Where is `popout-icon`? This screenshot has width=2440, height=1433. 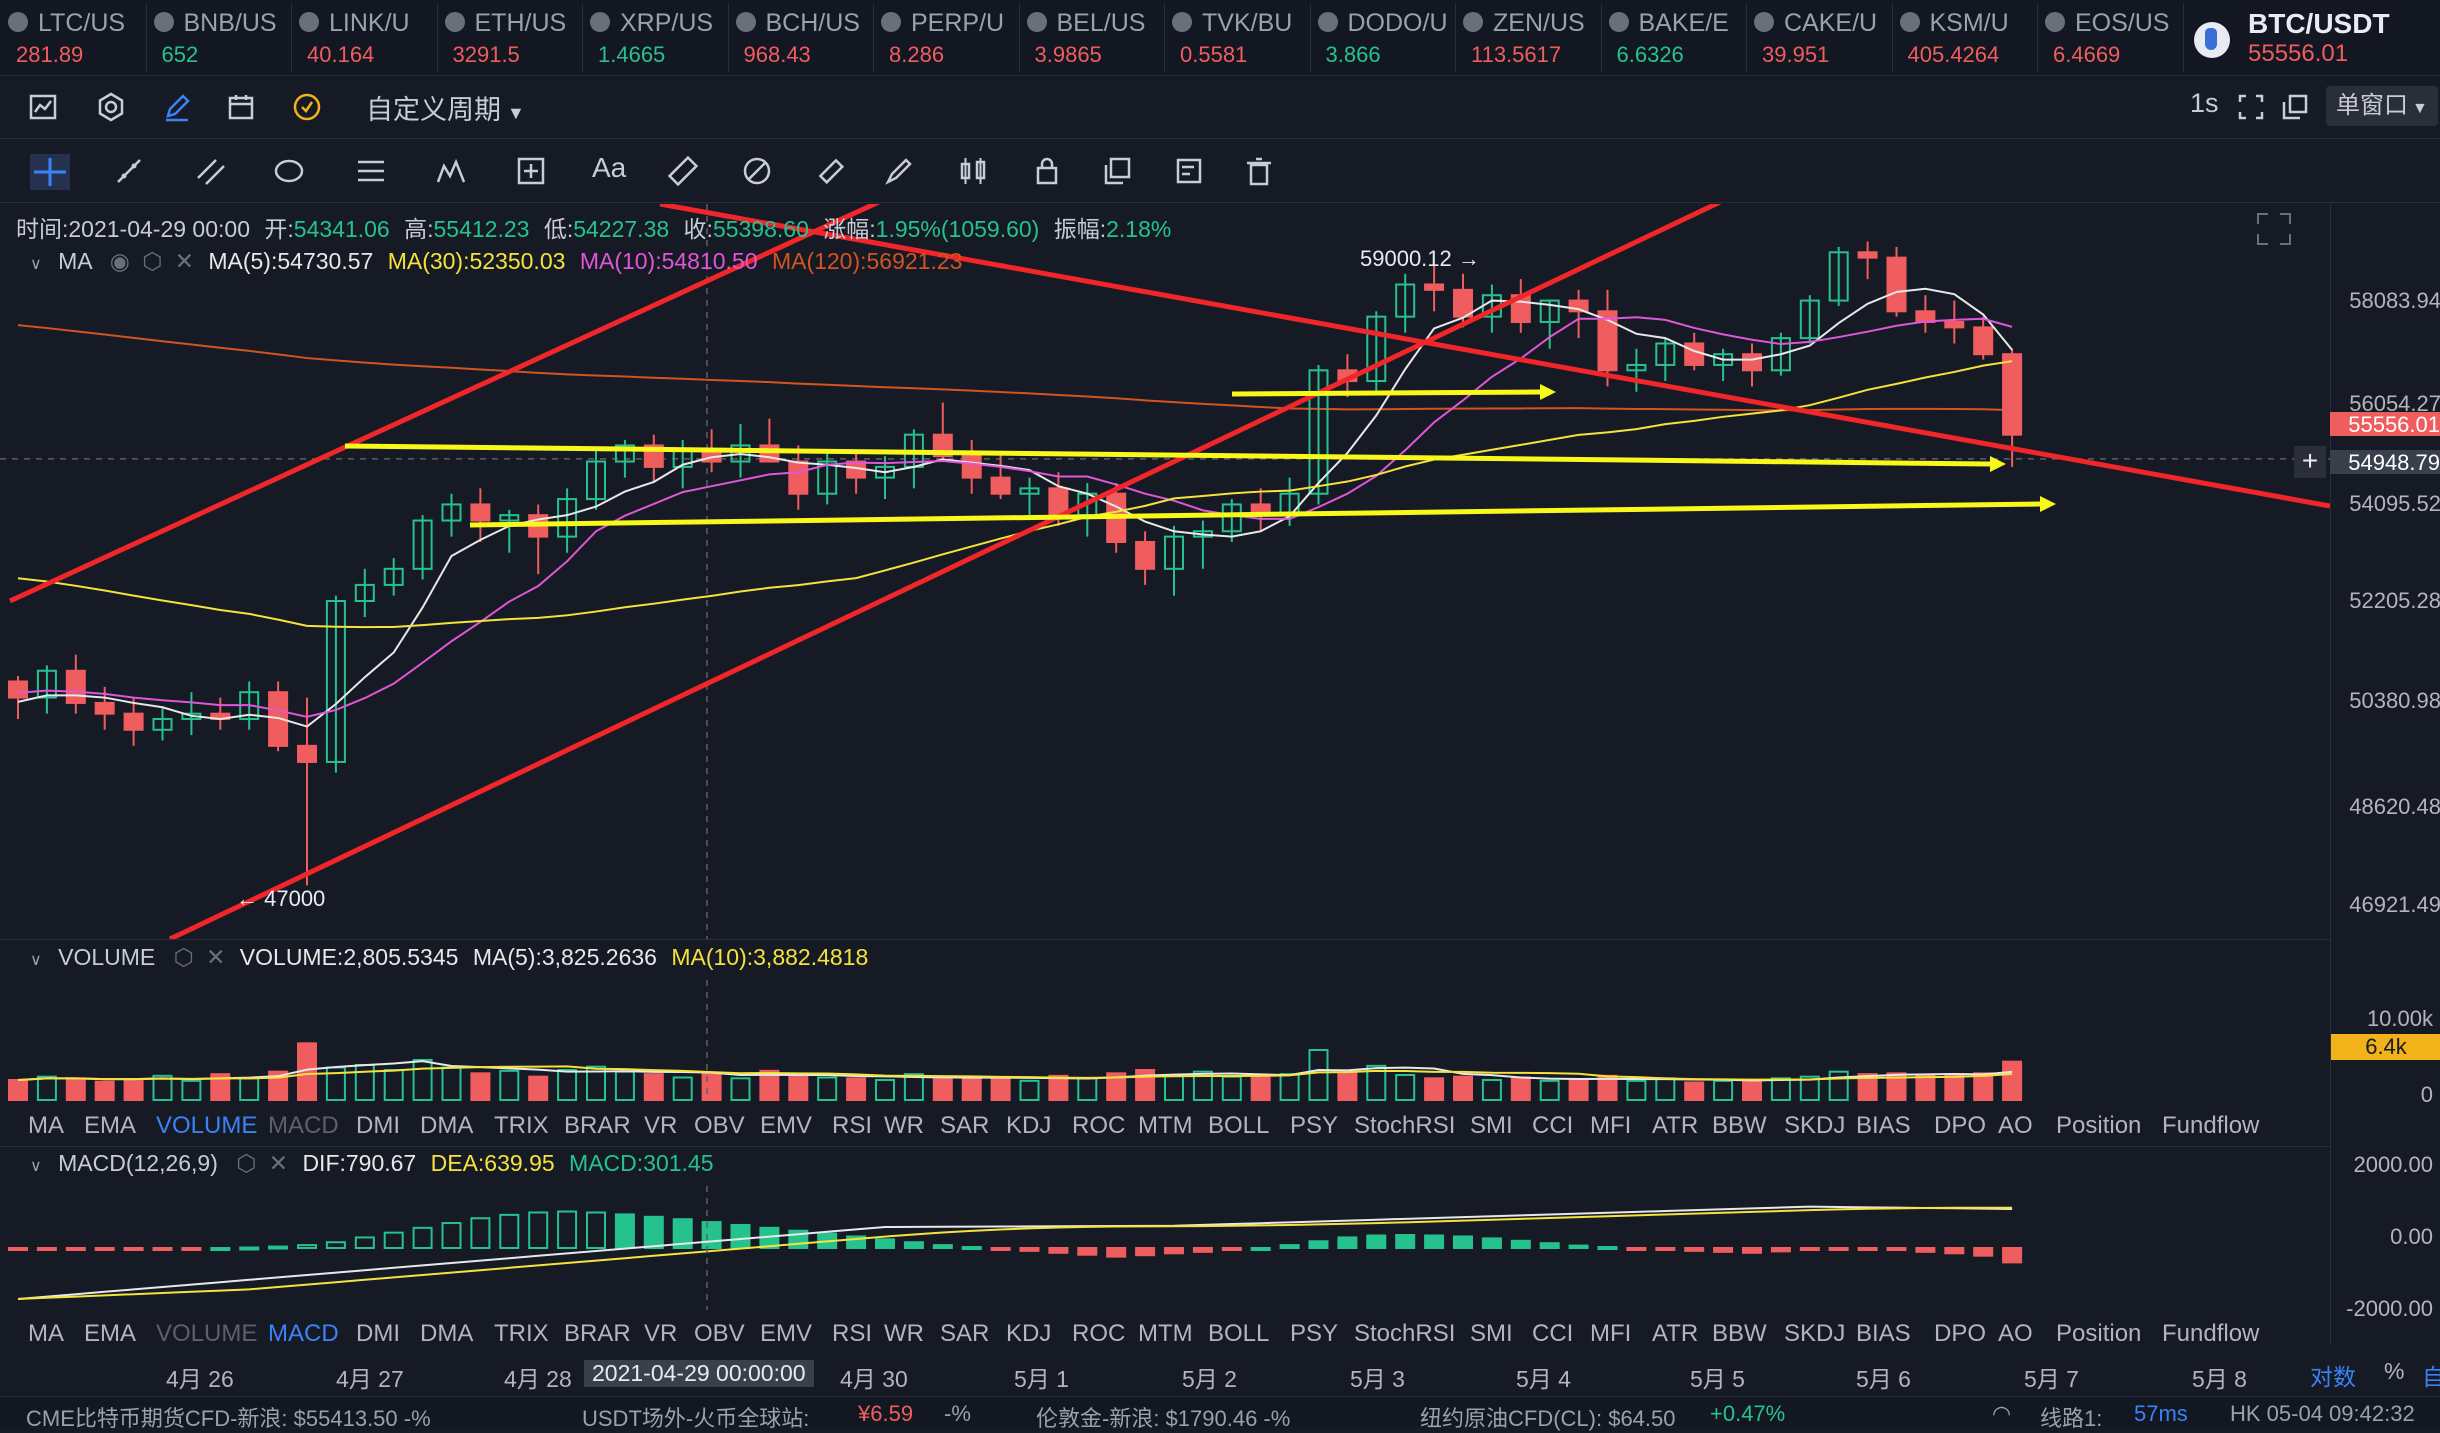 popout-icon is located at coordinates (2295, 107).